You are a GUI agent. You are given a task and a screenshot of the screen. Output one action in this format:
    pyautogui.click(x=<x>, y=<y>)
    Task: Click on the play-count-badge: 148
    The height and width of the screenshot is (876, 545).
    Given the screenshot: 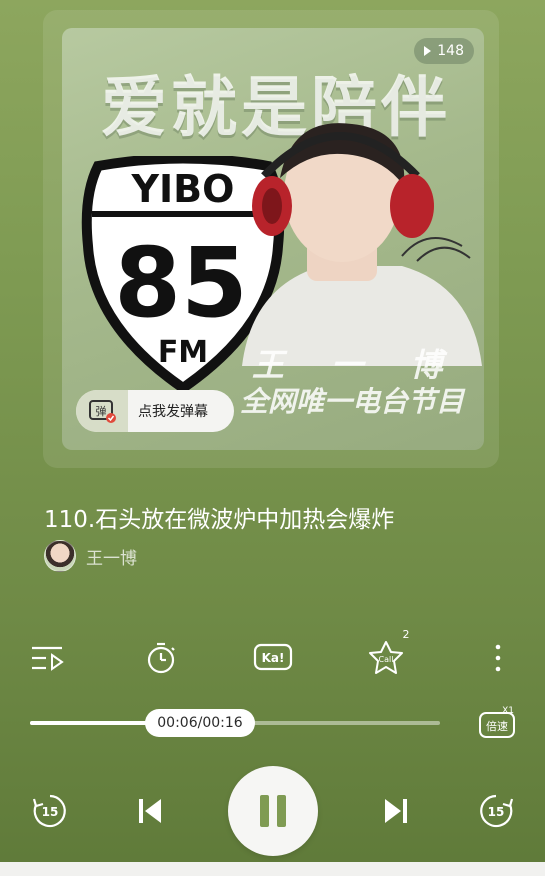 What is the action you would take?
    pyautogui.click(x=444, y=51)
    